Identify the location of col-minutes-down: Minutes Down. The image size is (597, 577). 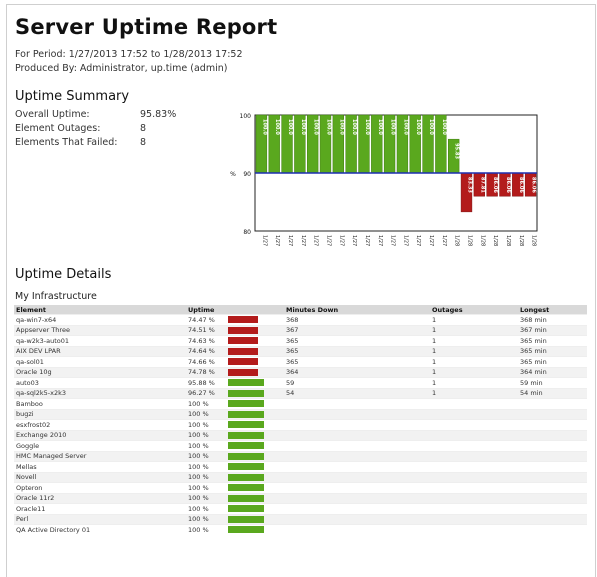
(357, 310).